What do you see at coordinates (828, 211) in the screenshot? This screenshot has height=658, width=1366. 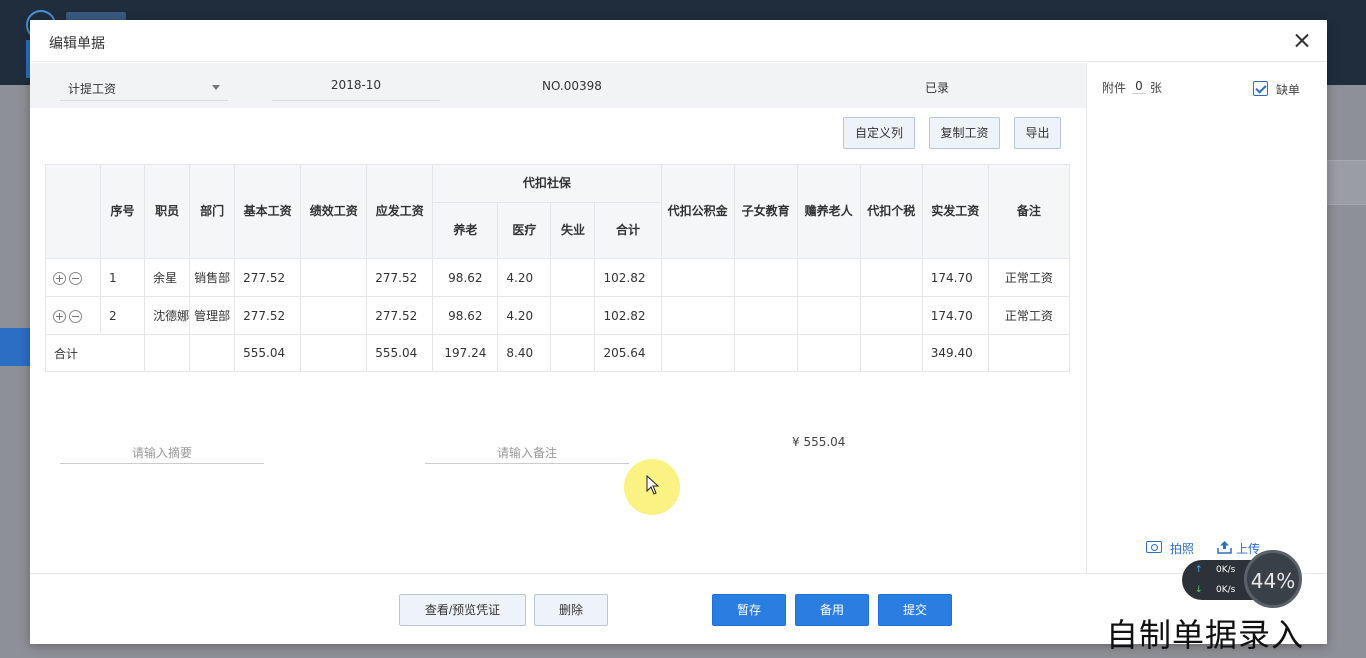 I see `col-header-elder-care: 赡养老人` at bounding box center [828, 211].